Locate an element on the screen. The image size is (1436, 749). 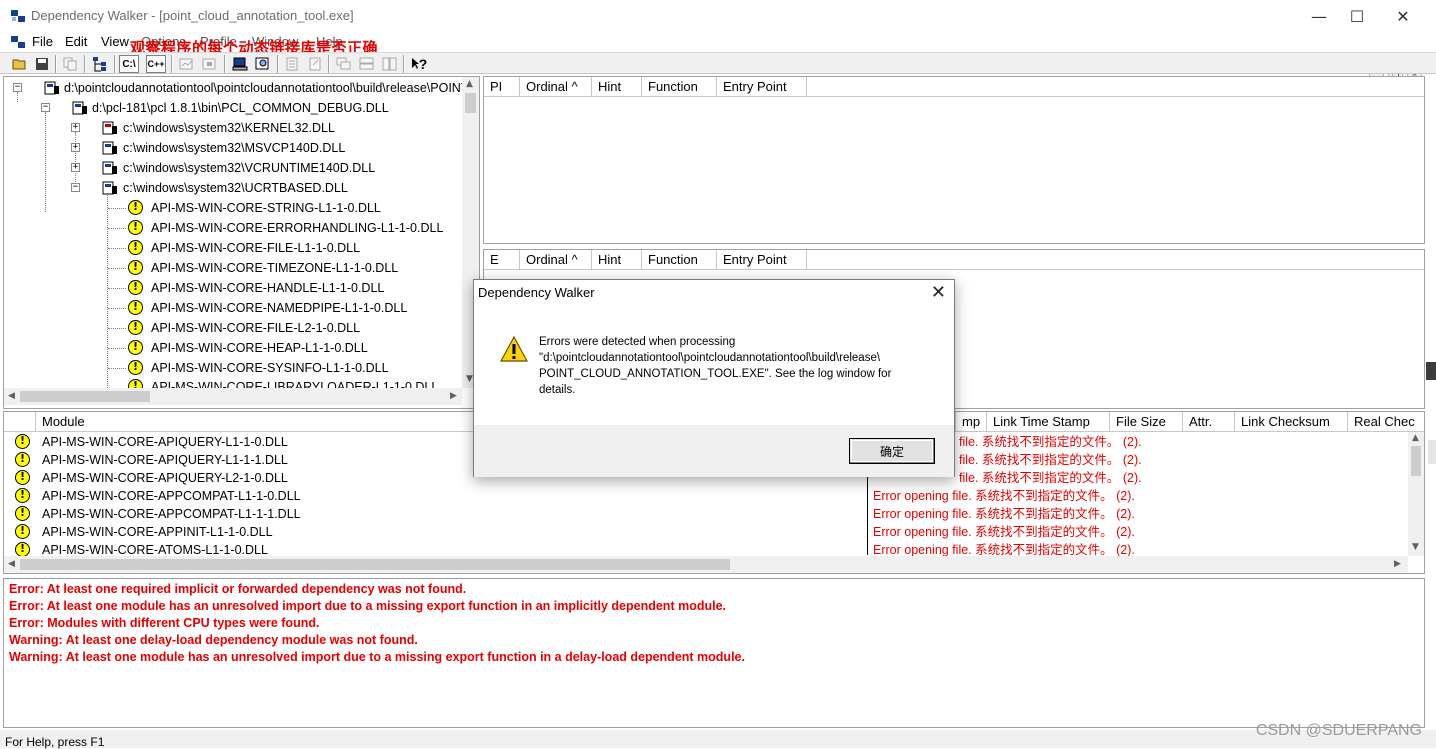
imports-pane: PI Ordinal ^ Hint Function Entry Point is located at coordinates (954, 160).